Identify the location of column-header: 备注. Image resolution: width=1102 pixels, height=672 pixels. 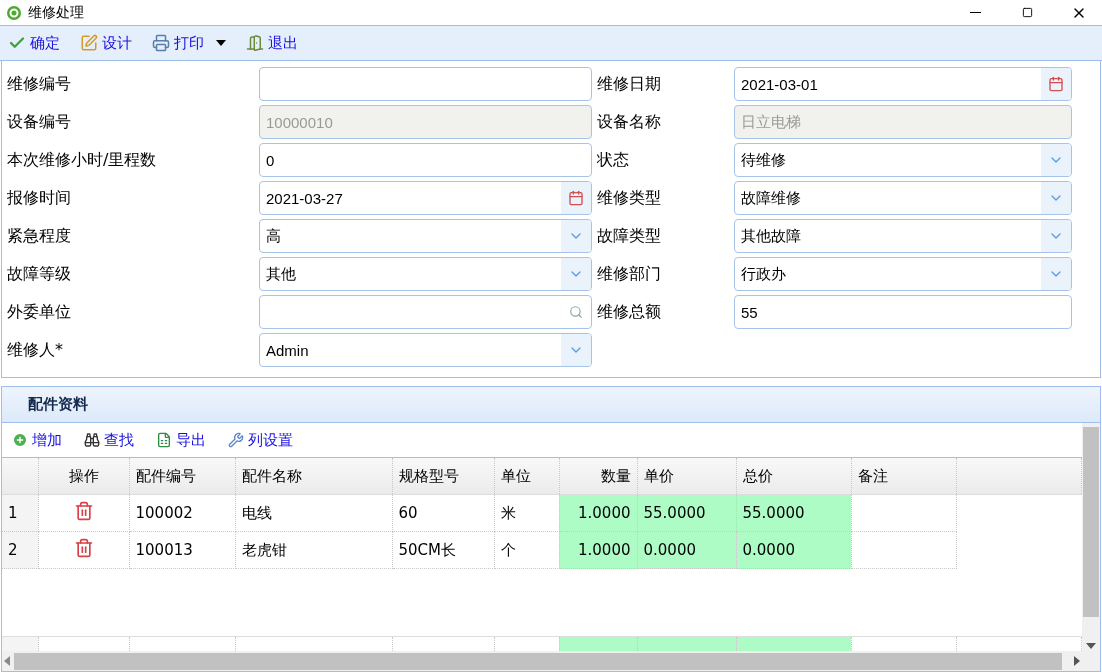
(903, 476).